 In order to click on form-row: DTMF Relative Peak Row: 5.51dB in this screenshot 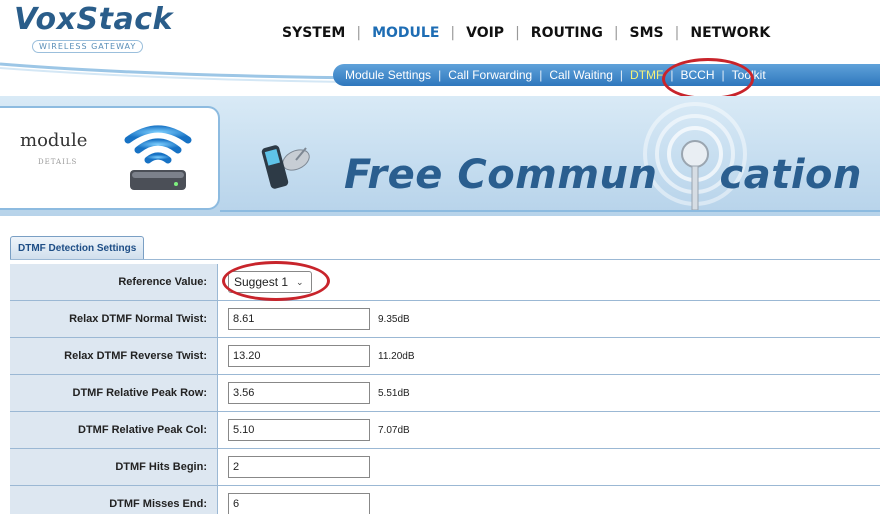, I will do `click(445, 393)`.